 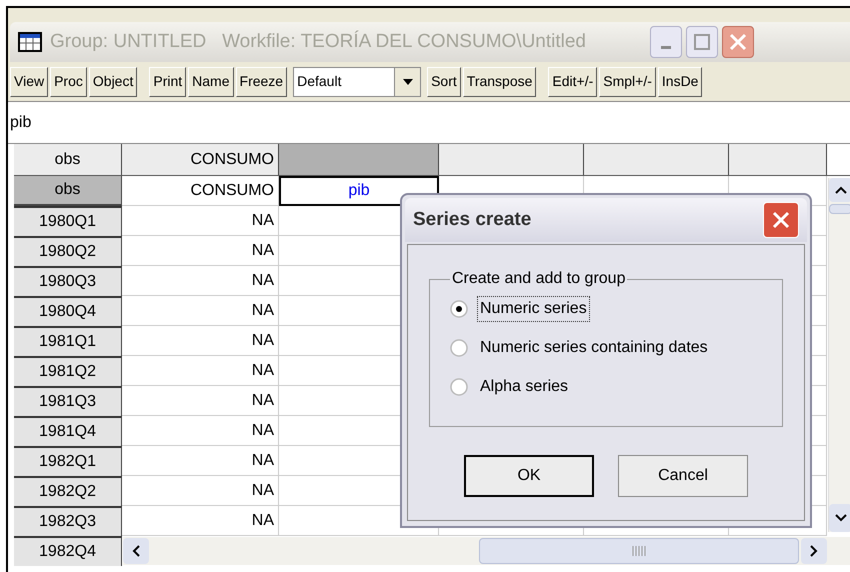 What do you see at coordinates (580, 348) in the screenshot?
I see `radio-option: Numeric series containing dates` at bounding box center [580, 348].